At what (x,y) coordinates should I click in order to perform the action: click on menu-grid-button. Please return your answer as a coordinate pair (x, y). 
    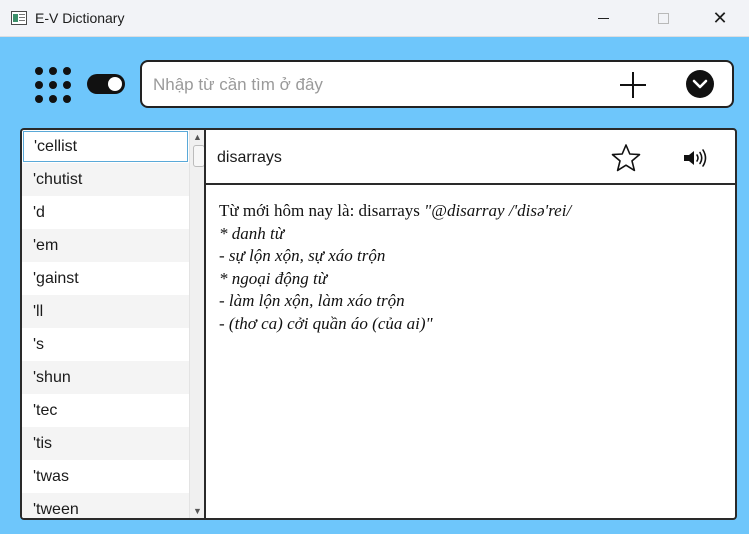
    Looking at the image, I should click on (53, 85).